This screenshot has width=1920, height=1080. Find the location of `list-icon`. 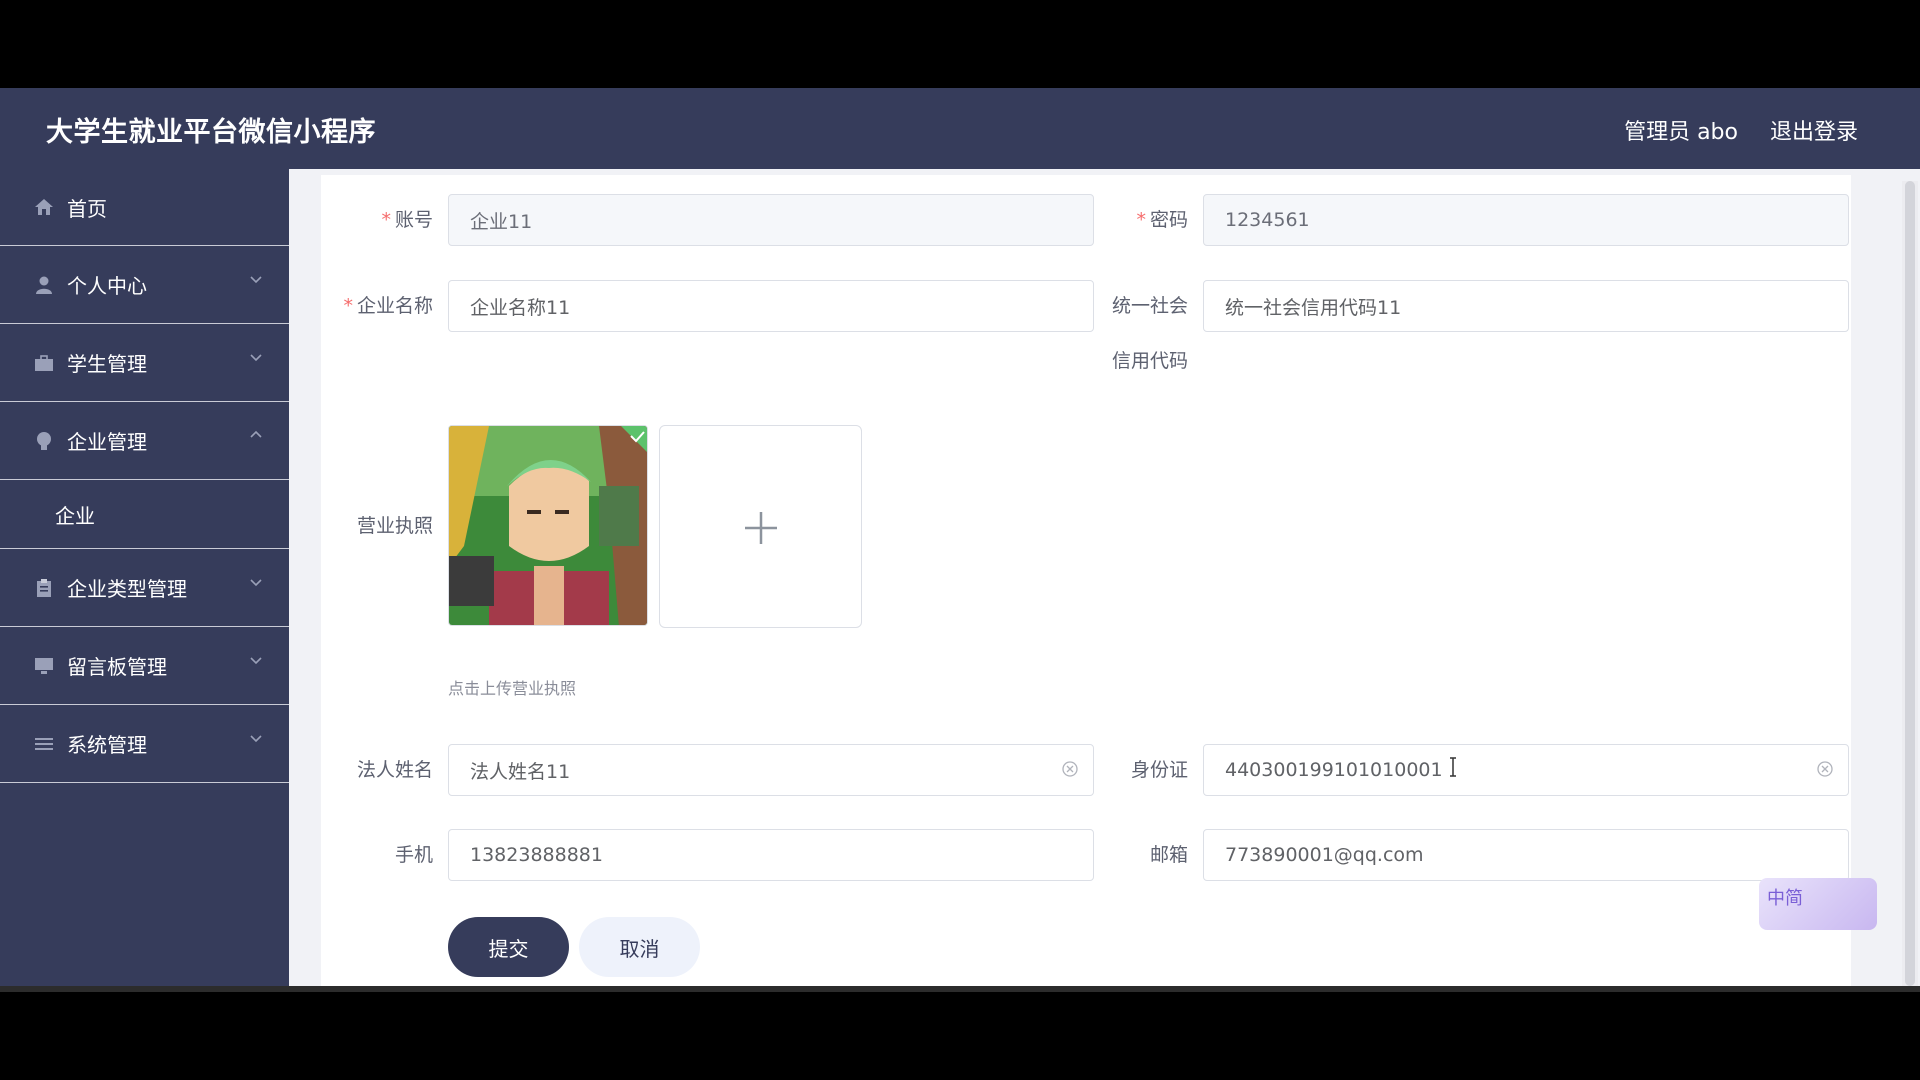

list-icon is located at coordinates (44, 744).